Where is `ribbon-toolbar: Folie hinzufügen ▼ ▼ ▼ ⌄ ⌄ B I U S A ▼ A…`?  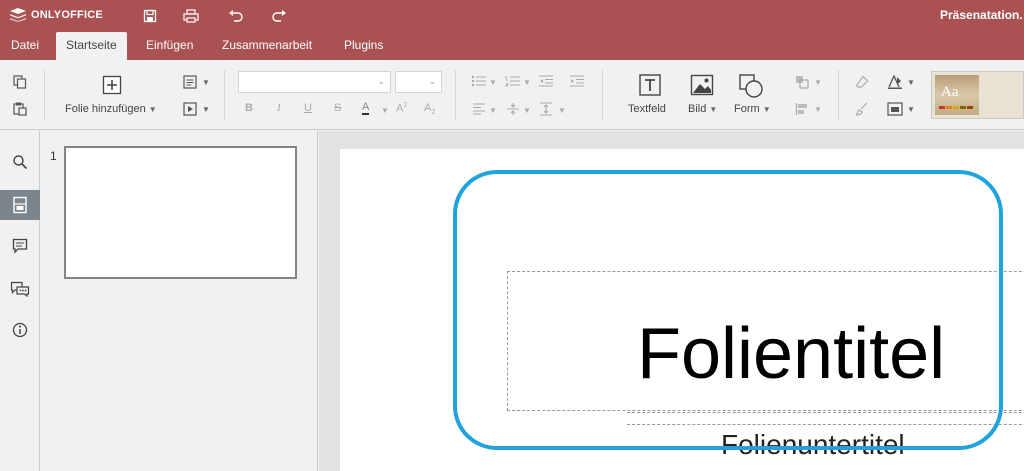
ribbon-toolbar: Folie hinzufügen ▼ ▼ ▼ ⌄ ⌄ B I U S A ▼ A… is located at coordinates (512, 95).